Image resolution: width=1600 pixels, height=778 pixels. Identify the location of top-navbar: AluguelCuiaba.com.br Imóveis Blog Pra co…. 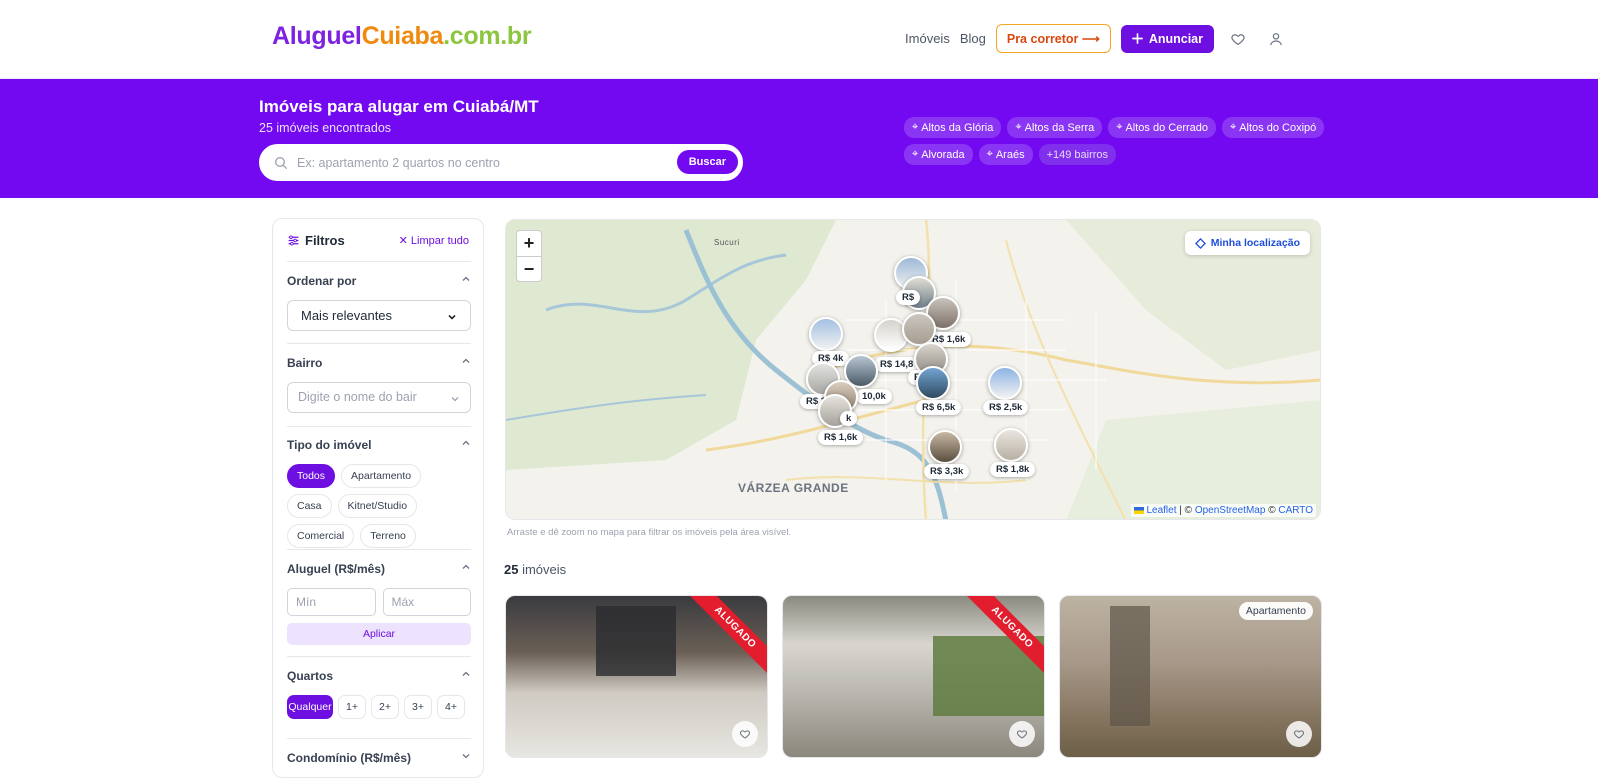
(800, 39).